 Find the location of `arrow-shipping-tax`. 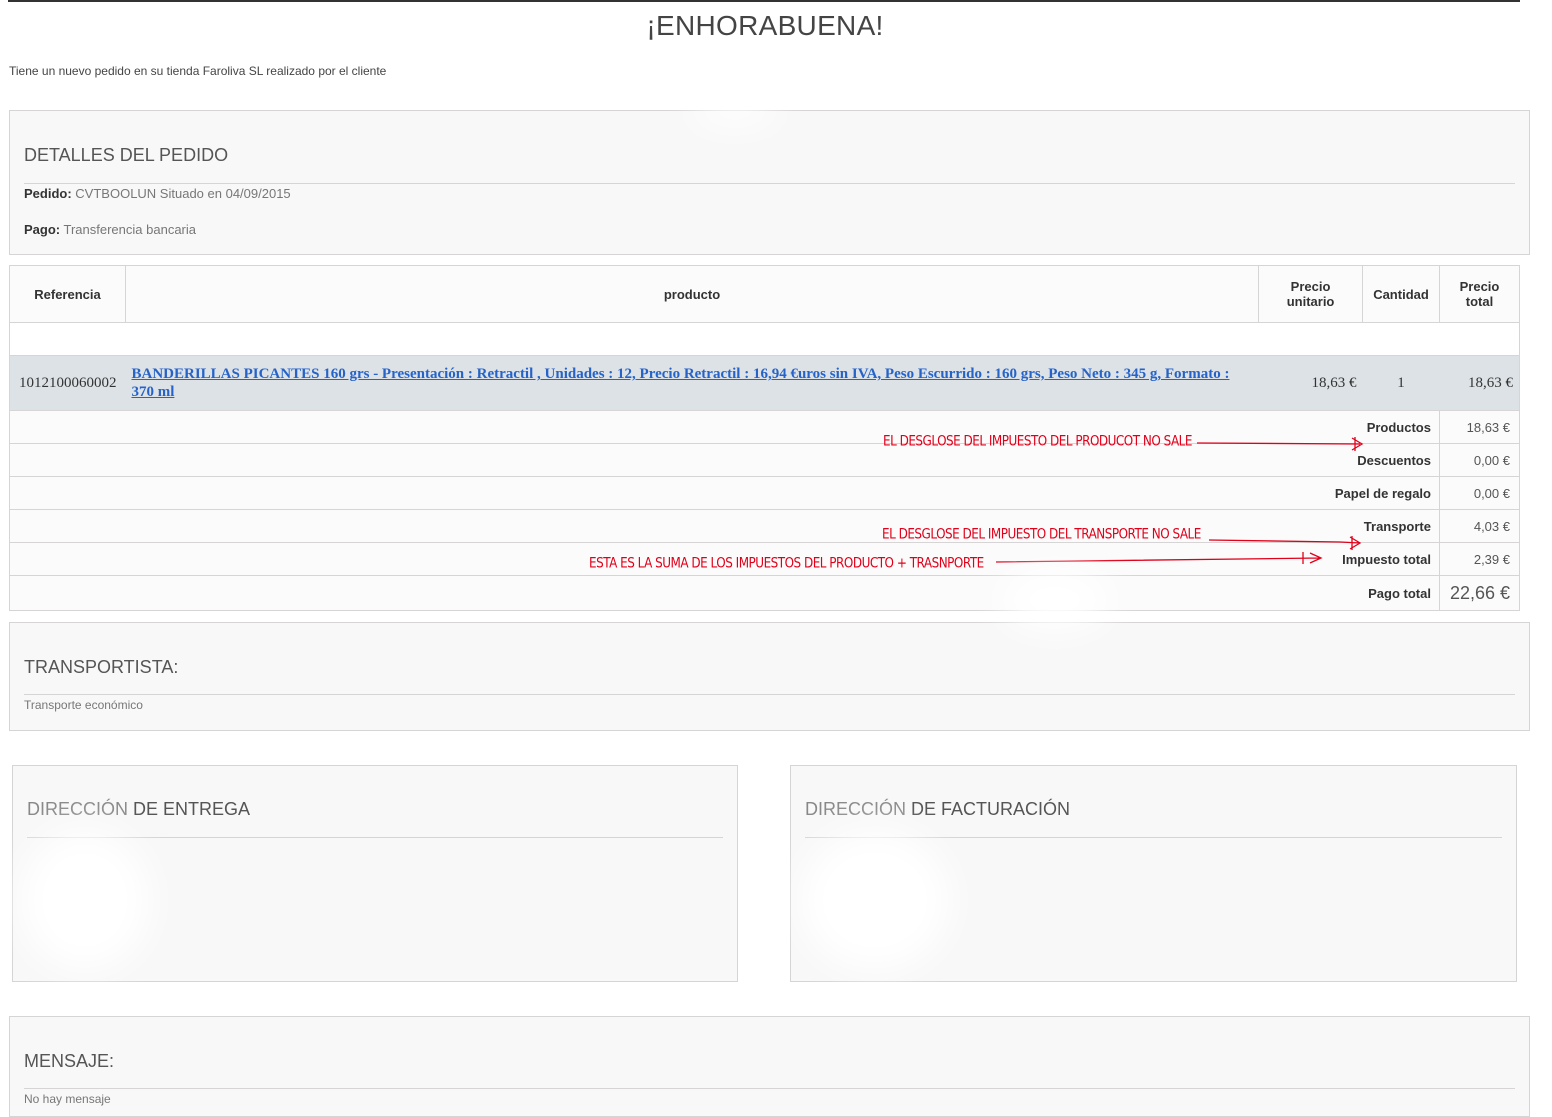

arrow-shipping-tax is located at coordinates (1285, 543).